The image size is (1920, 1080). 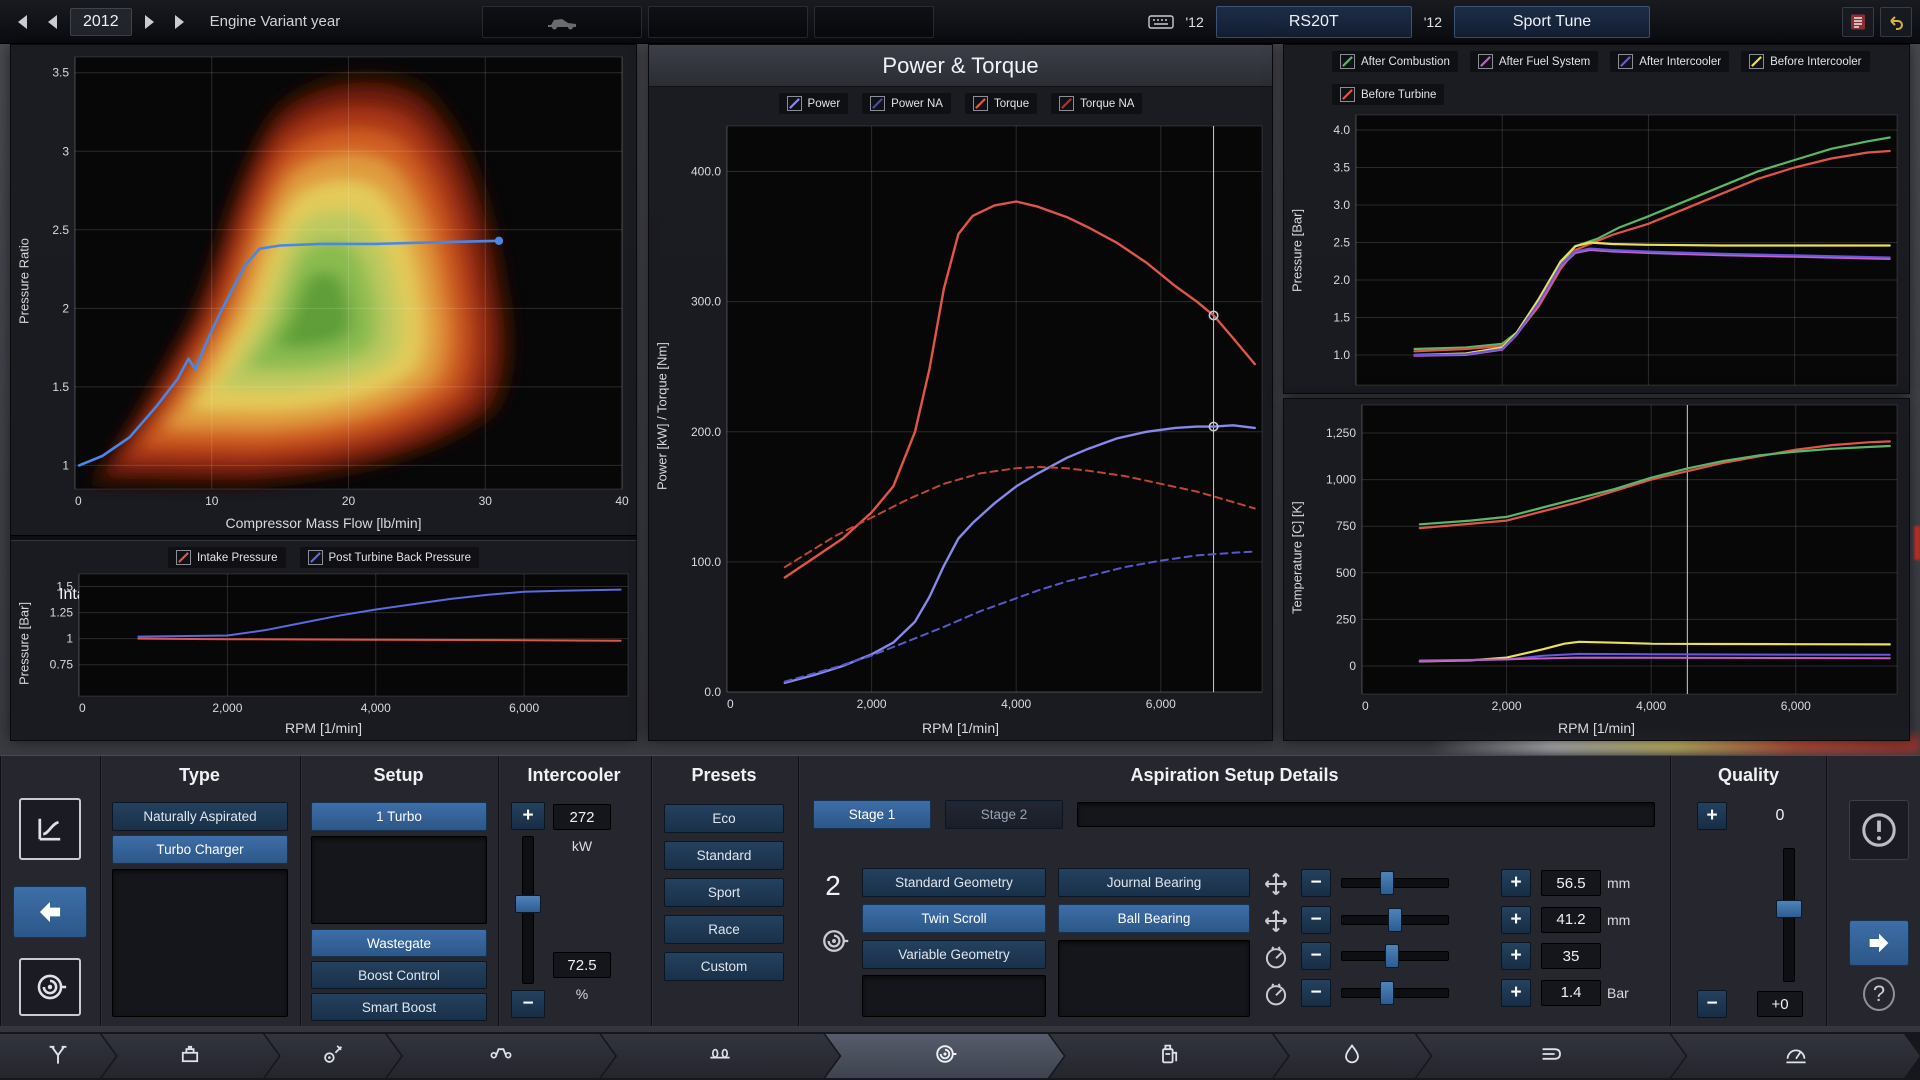 What do you see at coordinates (501, 1056) in the screenshot?
I see `bottom-end-tab` at bounding box center [501, 1056].